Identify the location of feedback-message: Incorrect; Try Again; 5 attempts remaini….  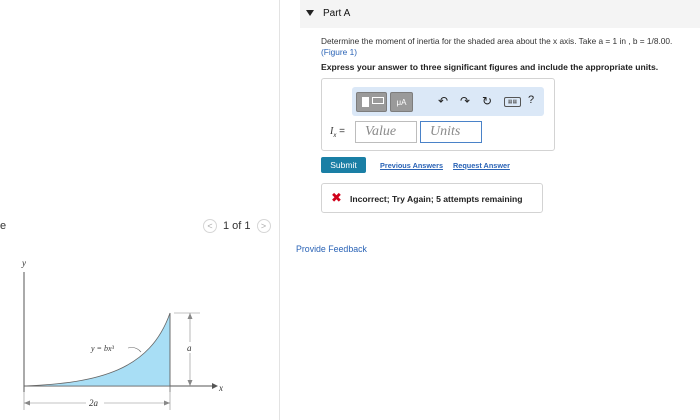
(436, 199).